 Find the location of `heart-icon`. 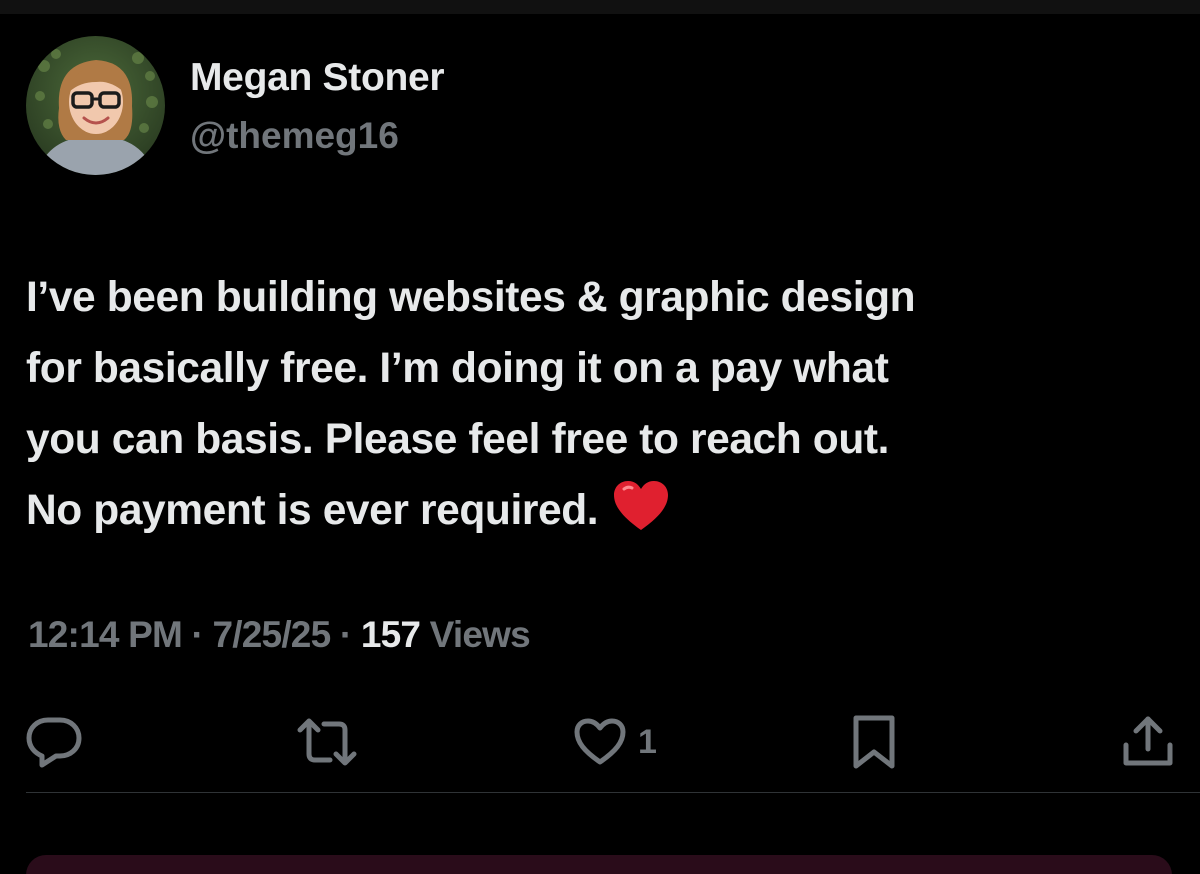

heart-icon is located at coordinates (600, 741).